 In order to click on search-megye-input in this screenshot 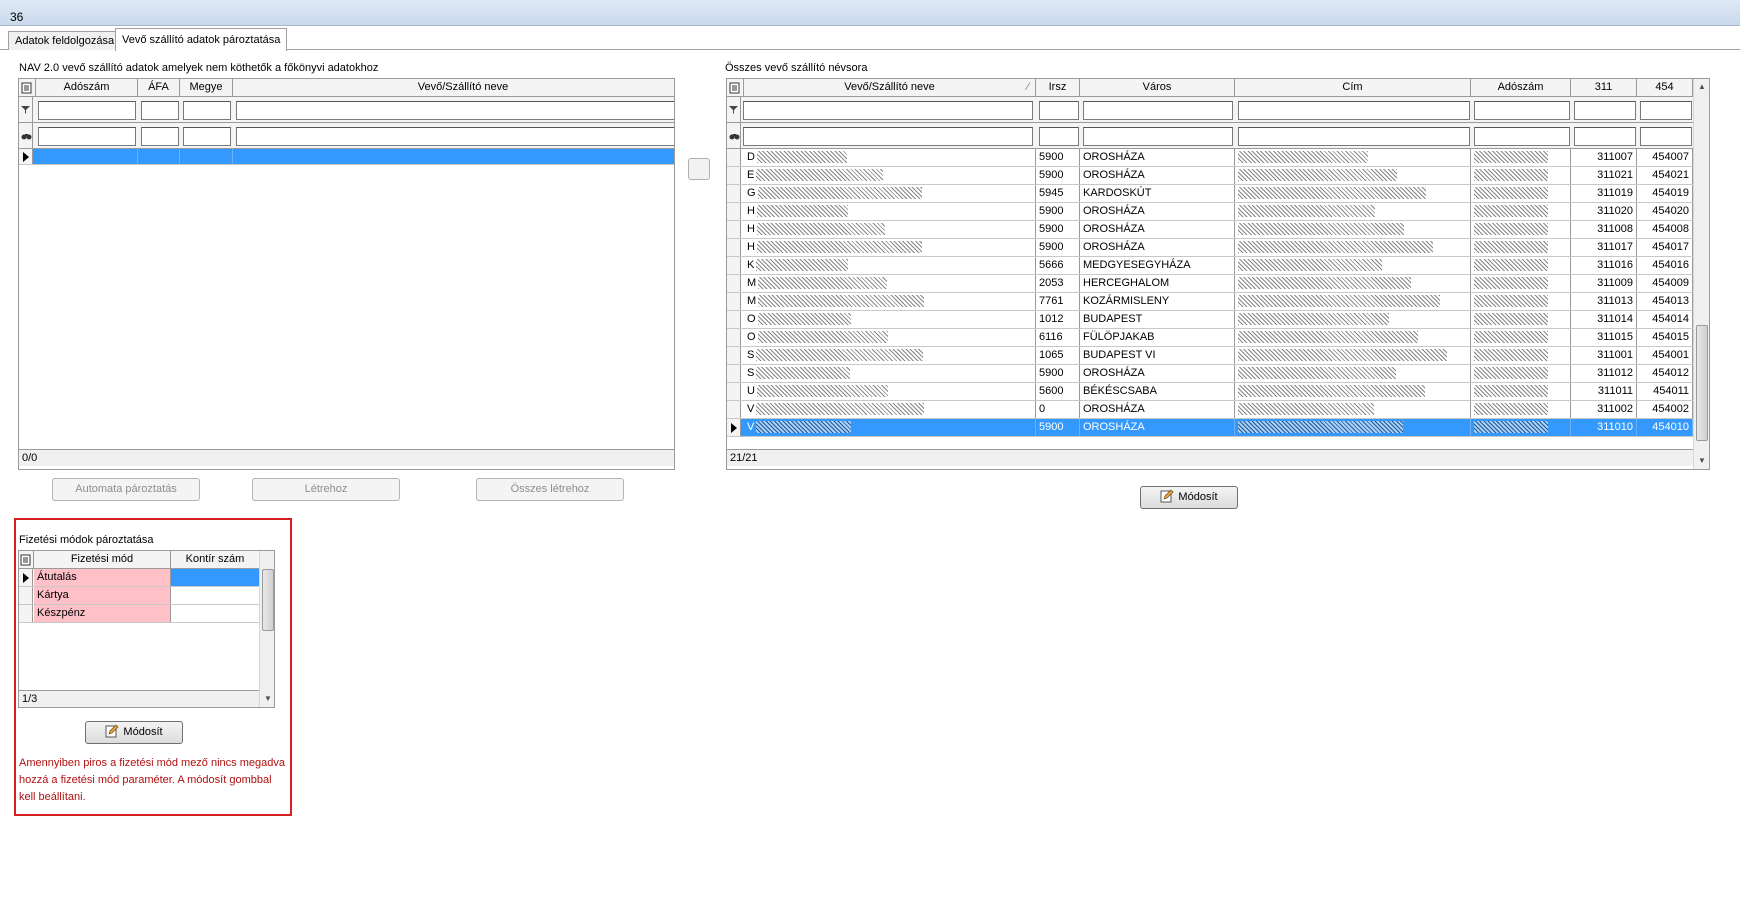, I will do `click(207, 136)`.